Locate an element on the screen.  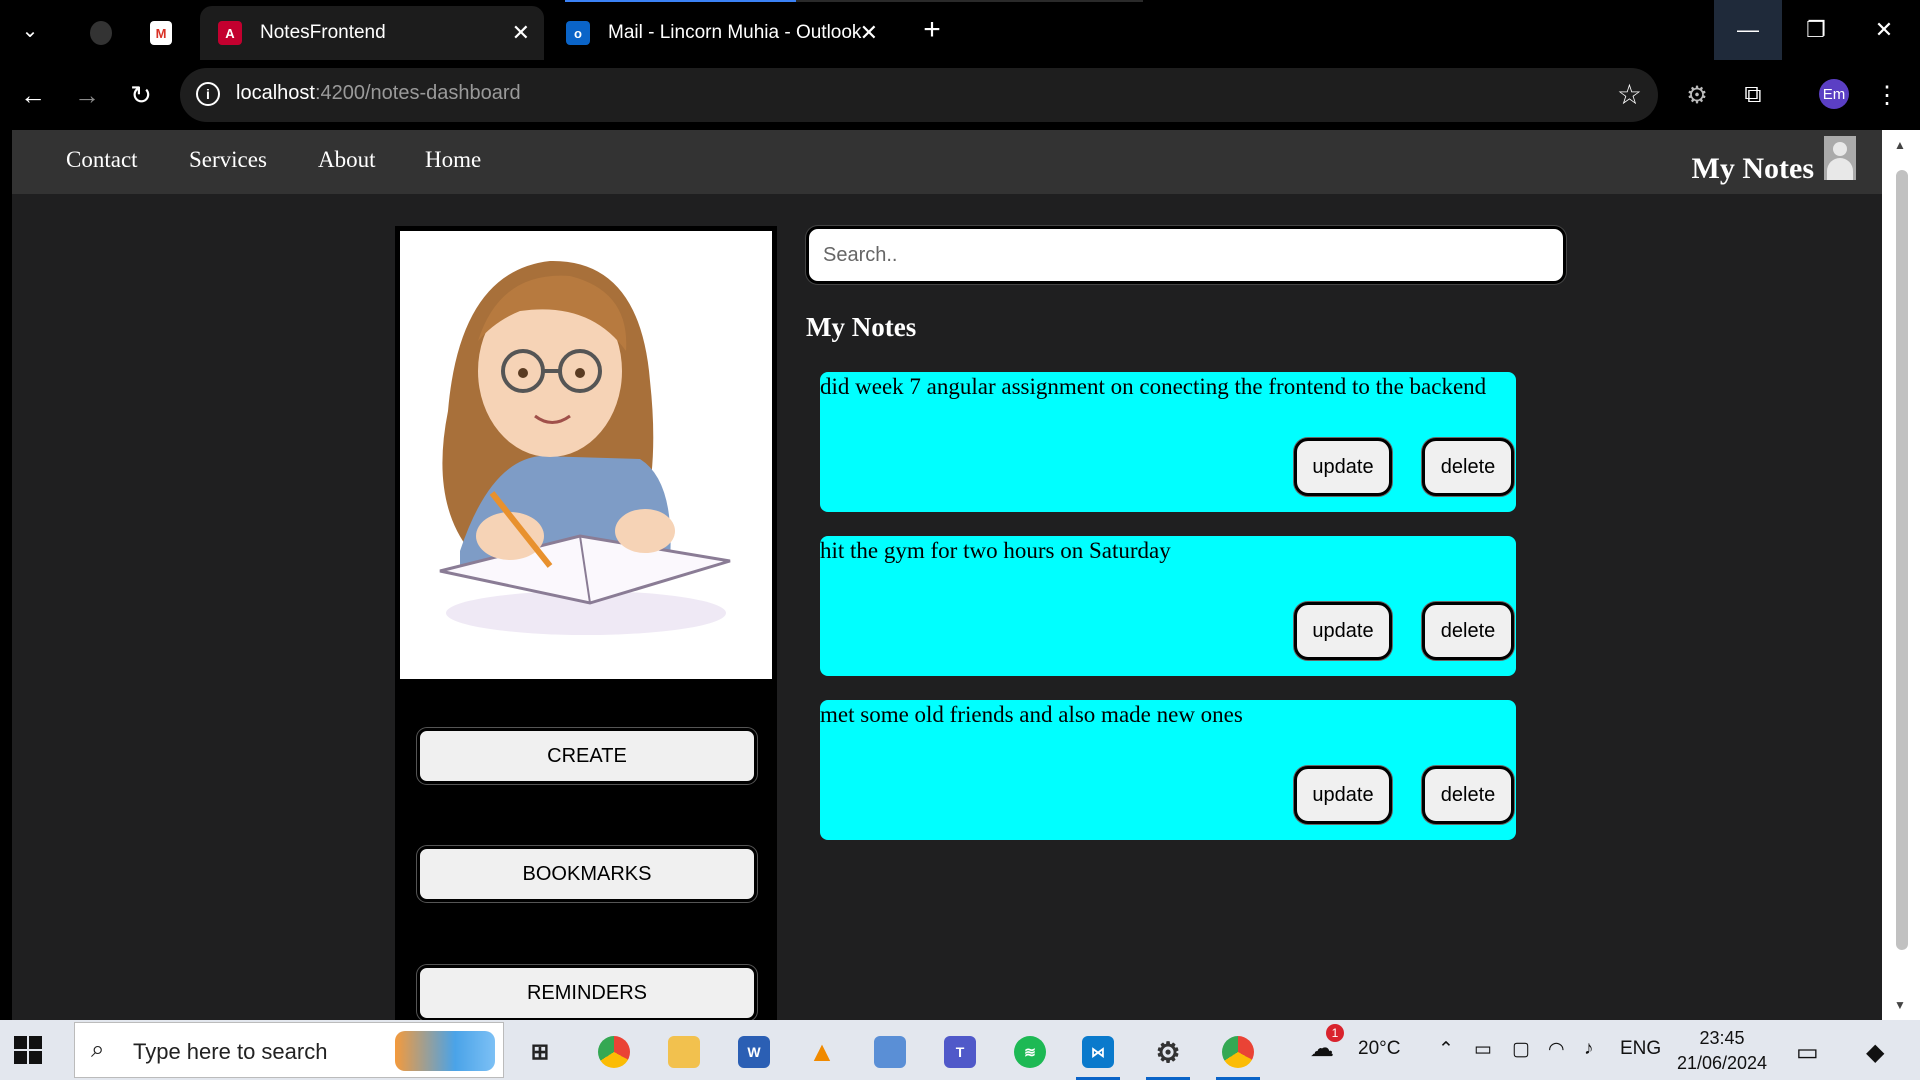
section-title: My Notes is located at coordinates (861, 327).